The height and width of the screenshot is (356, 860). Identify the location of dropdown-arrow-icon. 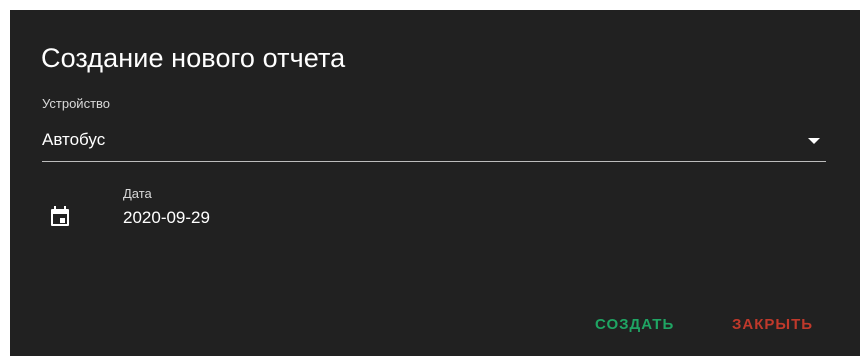
(814, 141).